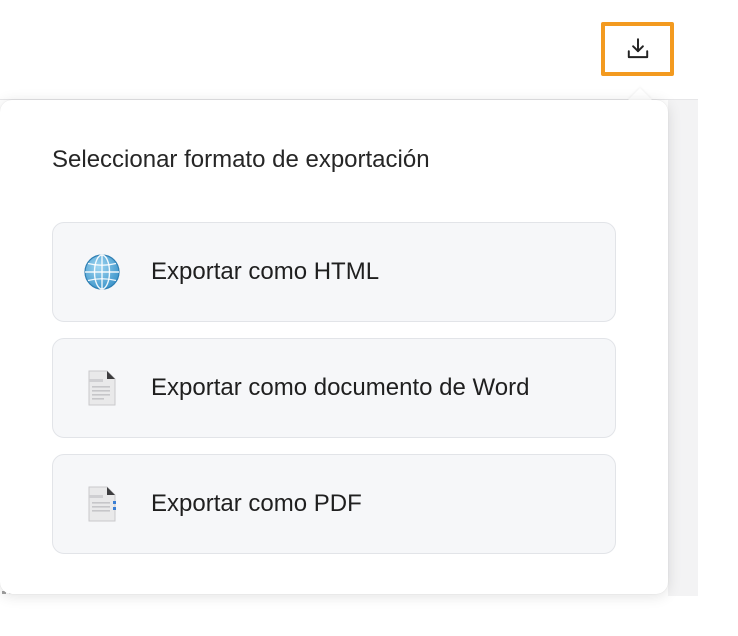 This screenshot has width=738, height=636. I want to click on download-icon, so click(637, 48).